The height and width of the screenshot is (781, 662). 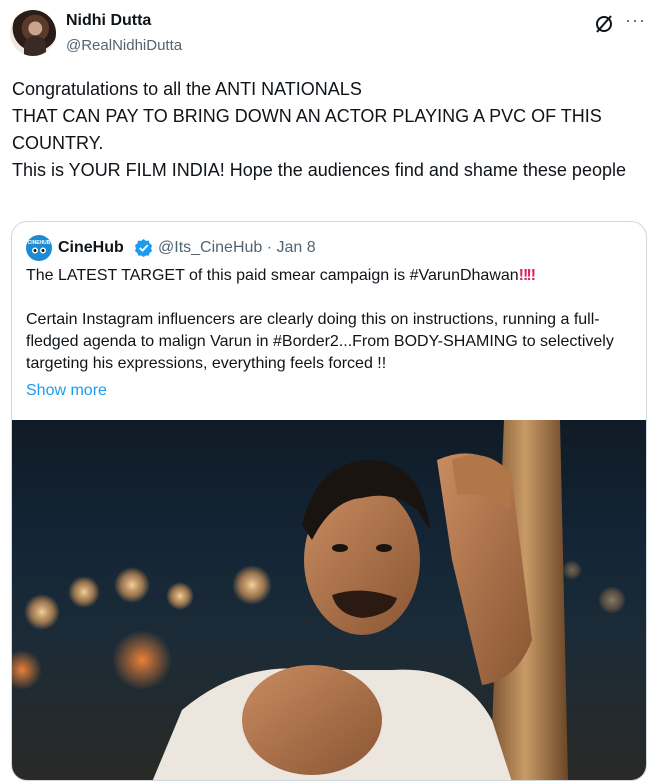 I want to click on show-more-link: Show more, so click(x=66, y=391).